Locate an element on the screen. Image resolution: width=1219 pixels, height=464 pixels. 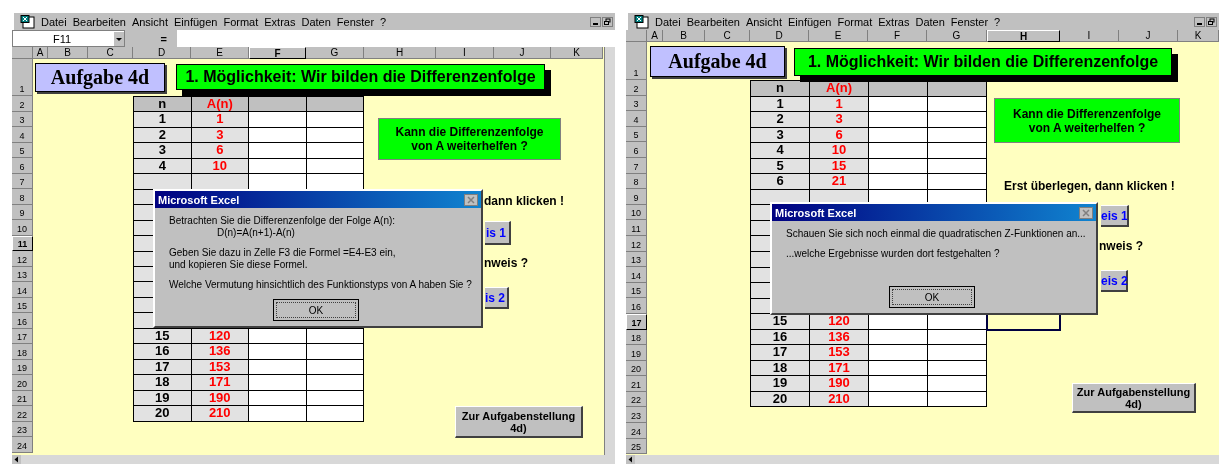
name-box: F11 is located at coordinates (68, 38).